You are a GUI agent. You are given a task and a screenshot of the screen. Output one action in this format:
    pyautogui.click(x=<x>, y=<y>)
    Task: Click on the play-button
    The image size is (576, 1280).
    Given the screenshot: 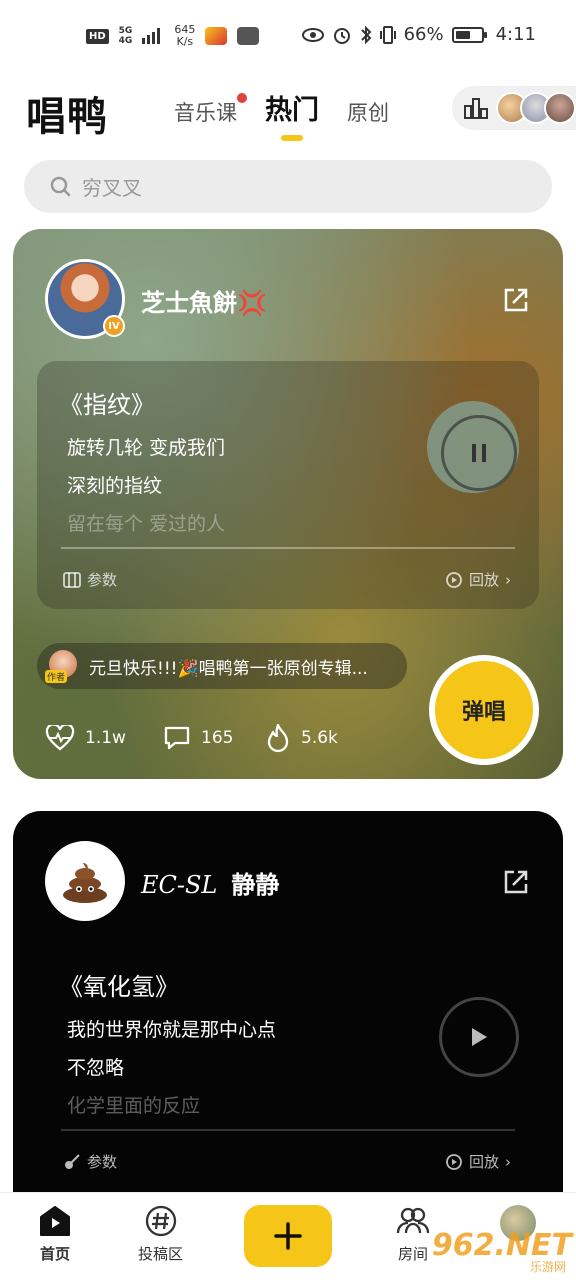 What is the action you would take?
    pyautogui.click(x=479, y=1037)
    